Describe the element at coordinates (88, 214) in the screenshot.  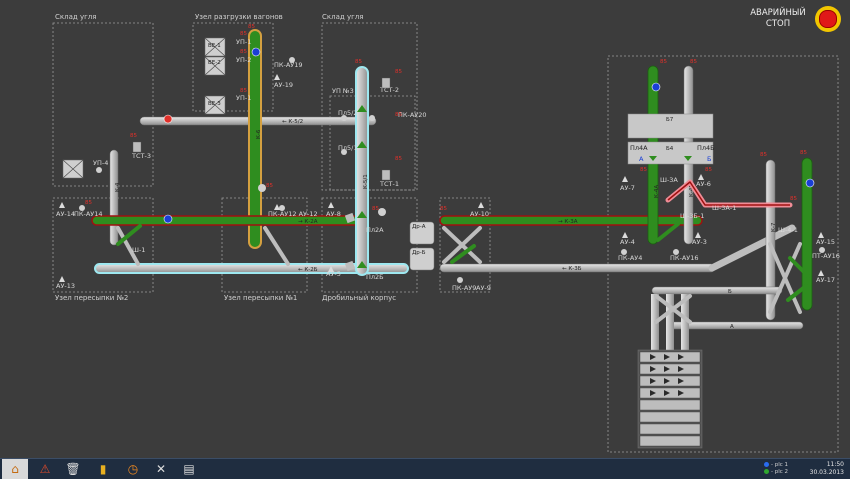
I see `pk-au14-label: ПК-АУ14` at that location.